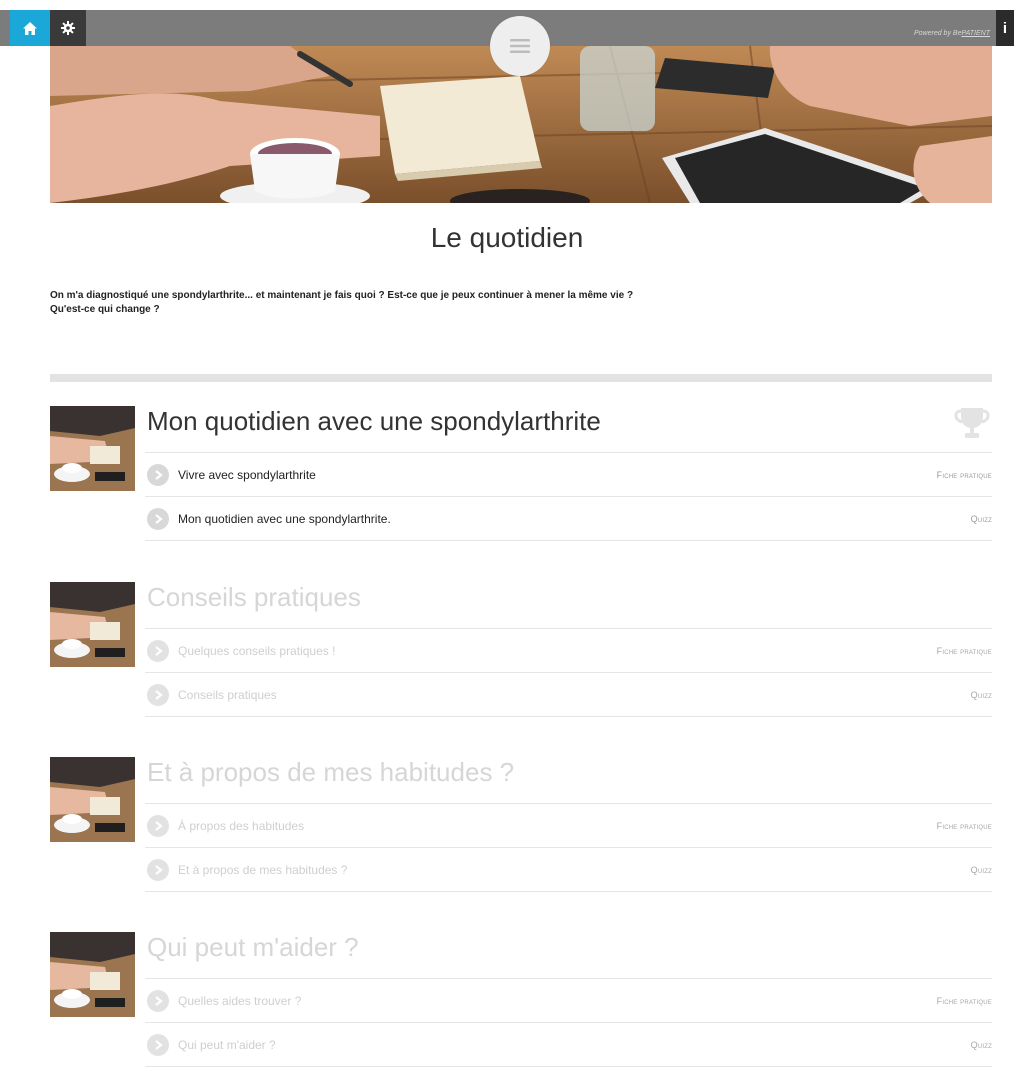 This screenshot has width=1014, height=1072. Describe the element at coordinates (568, 870) in the screenshot. I see `list-item: Et à propos de mes habitudes ? Quizz` at that location.